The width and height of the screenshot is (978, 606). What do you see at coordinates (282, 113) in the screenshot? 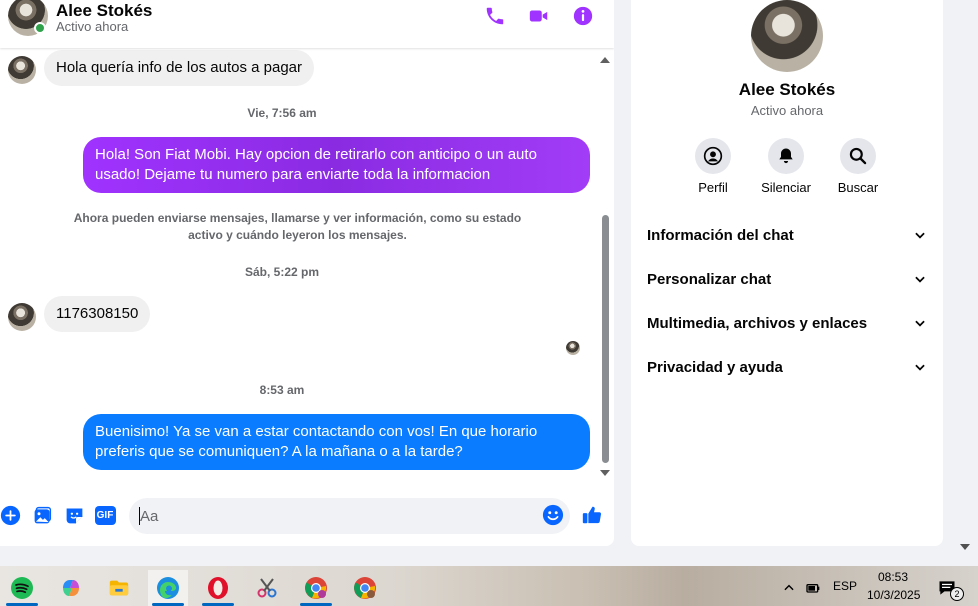
I see `timestamp: Vie, 7:56 am` at bounding box center [282, 113].